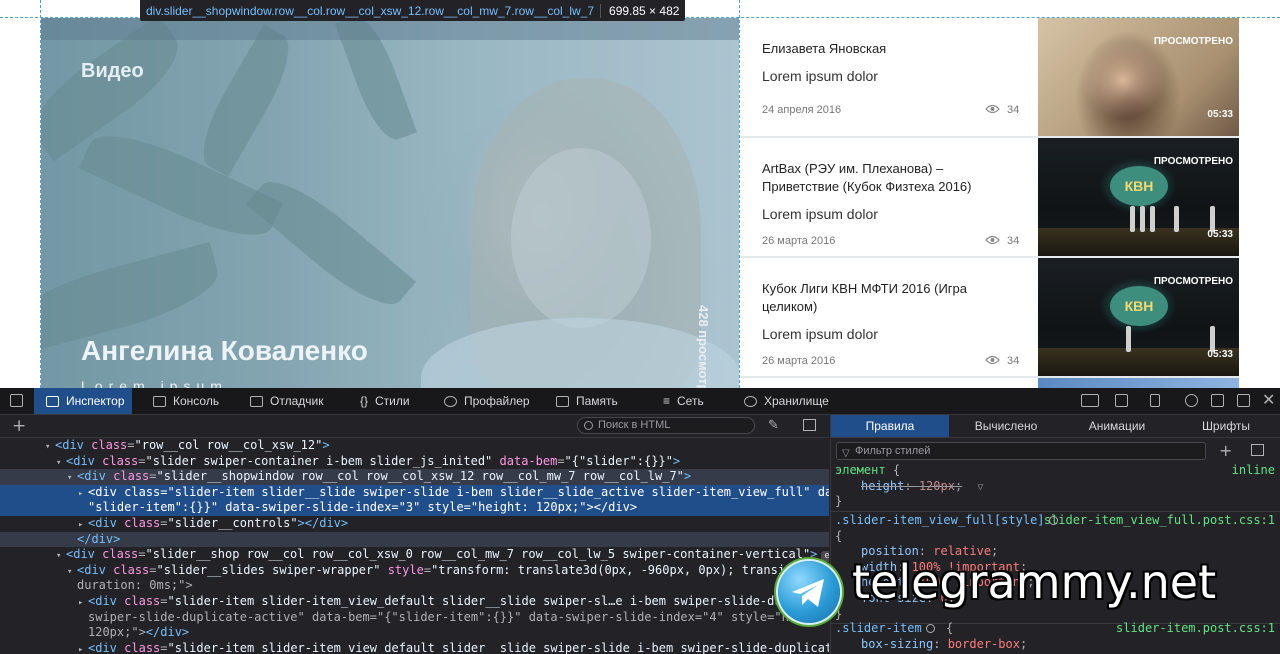 The image size is (1280, 654). I want to click on profiler-icon, so click(450, 401).